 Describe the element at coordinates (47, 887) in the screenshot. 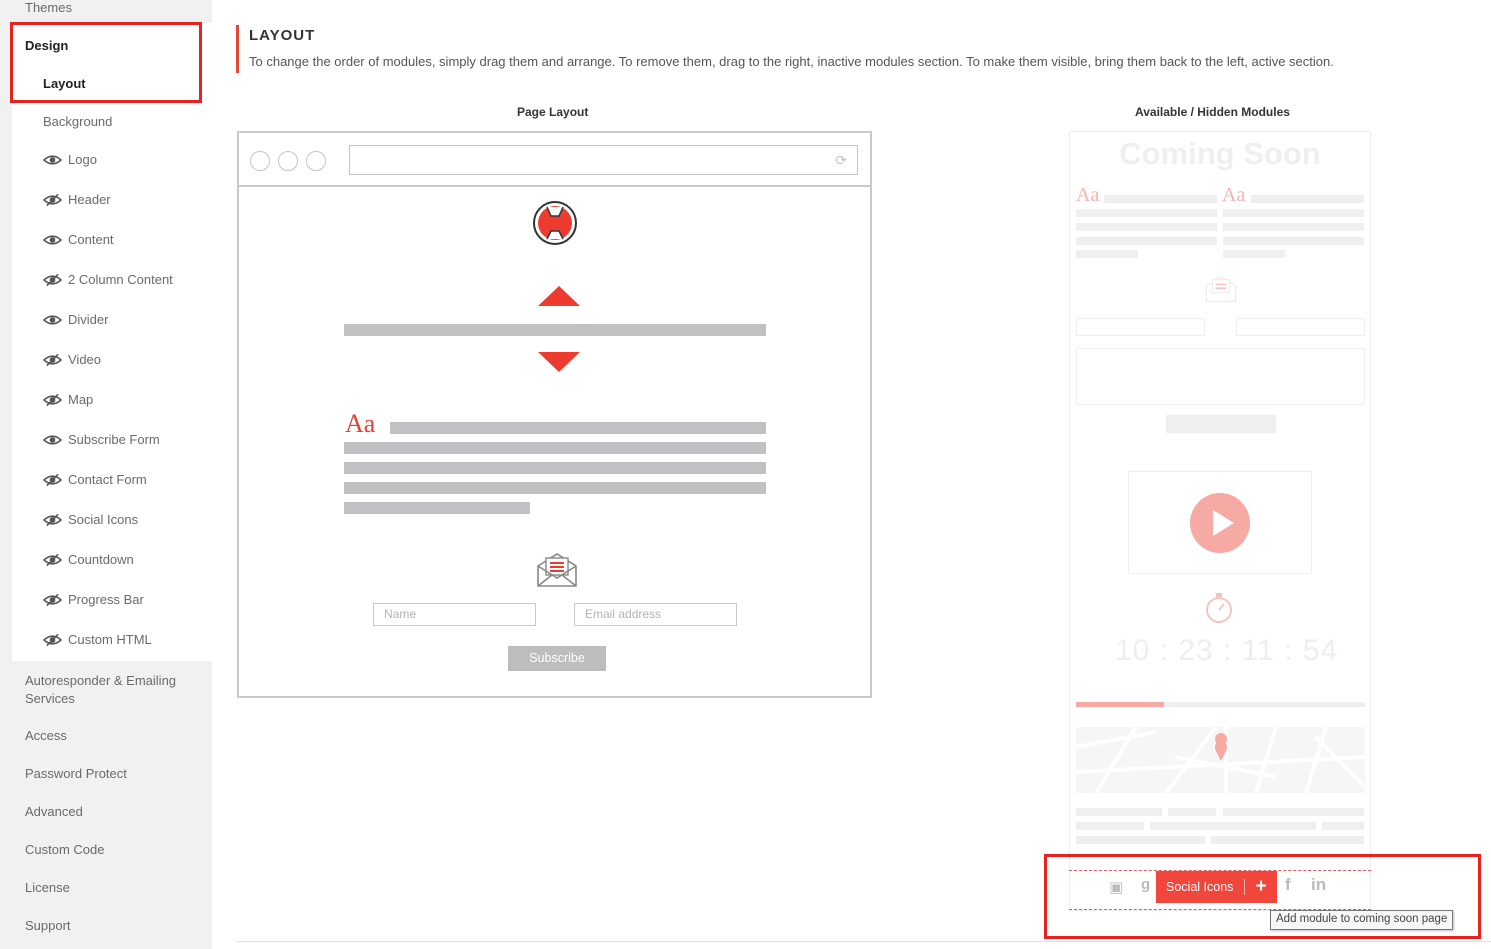

I see `sidebar-item-license: License` at that location.